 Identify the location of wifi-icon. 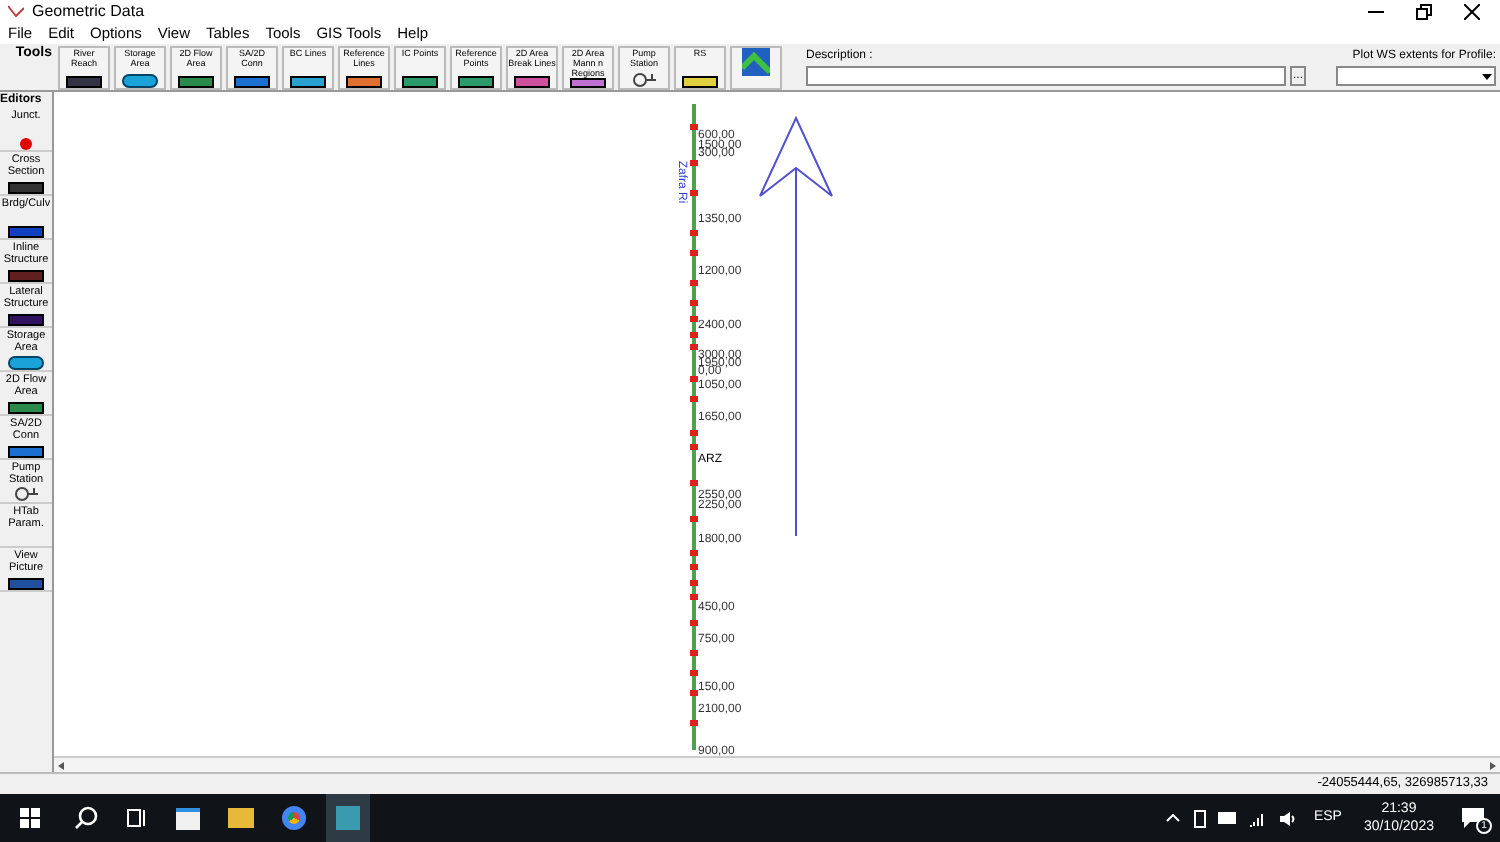
(1256, 818).